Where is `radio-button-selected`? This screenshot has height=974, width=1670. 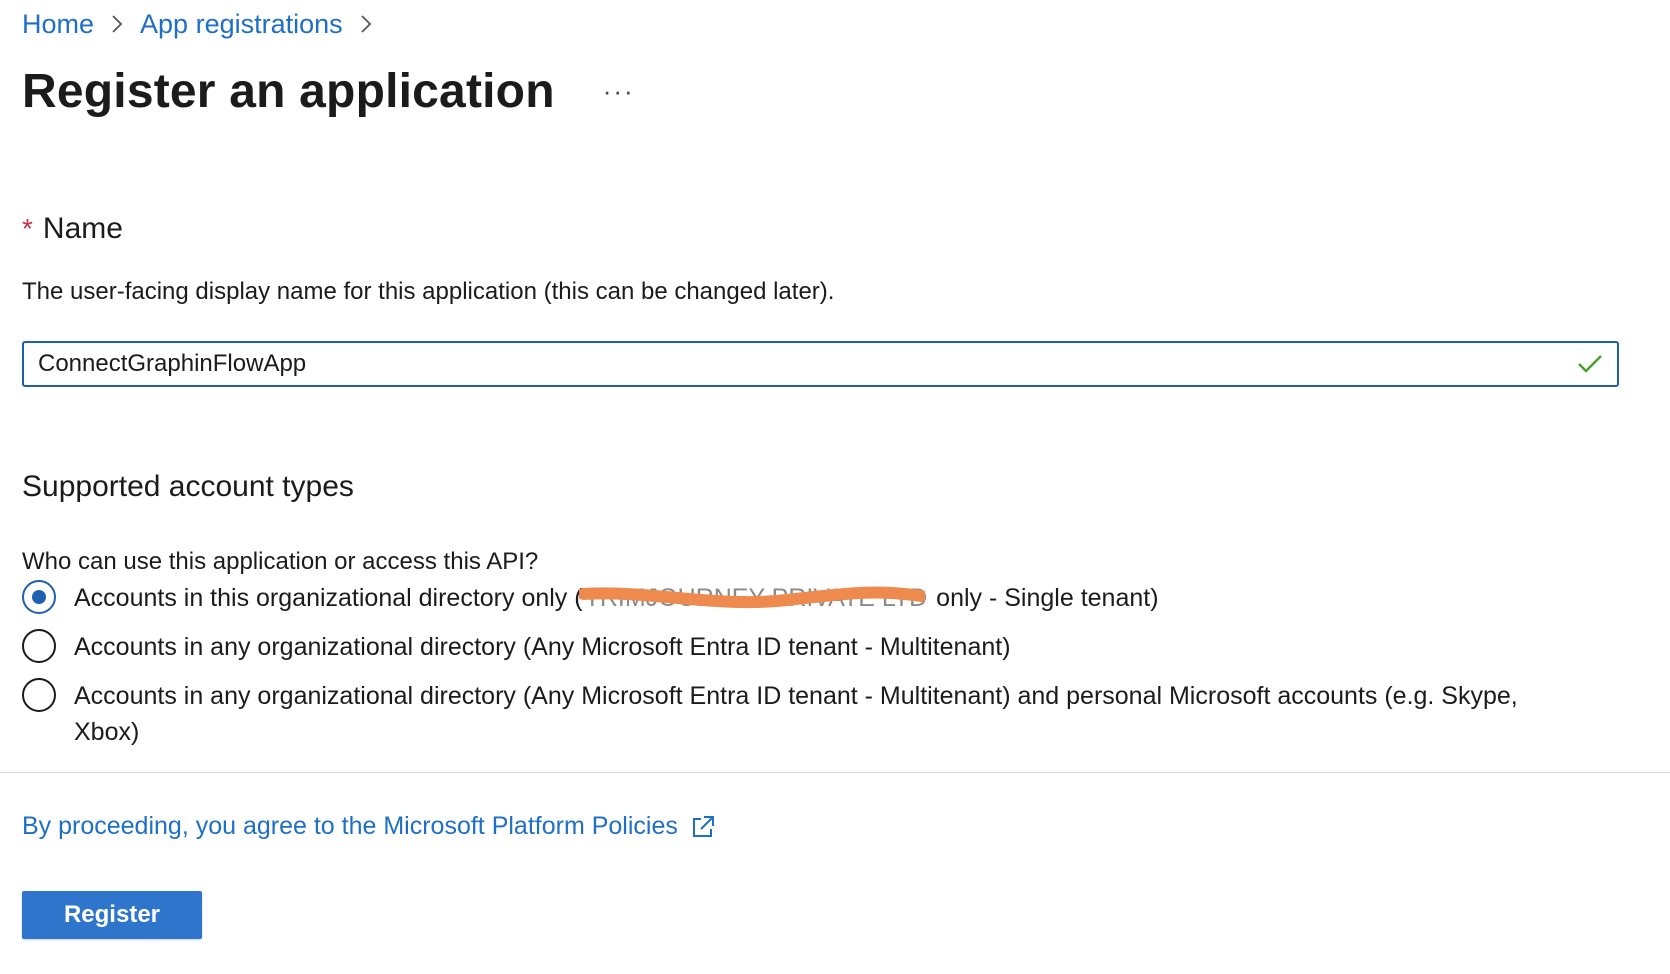
radio-button-selected is located at coordinates (39, 597).